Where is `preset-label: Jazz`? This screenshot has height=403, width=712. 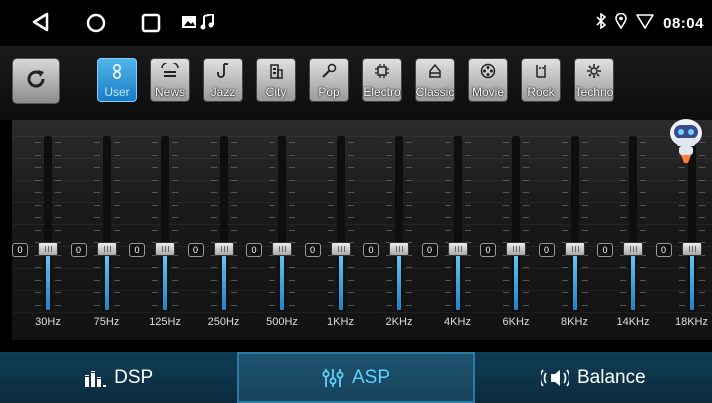
preset-label: Jazz is located at coordinates (223, 92).